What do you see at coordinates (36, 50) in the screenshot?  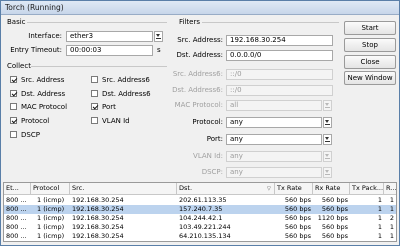 I see `entry-timeout-label: Entry Timeout:` at bounding box center [36, 50].